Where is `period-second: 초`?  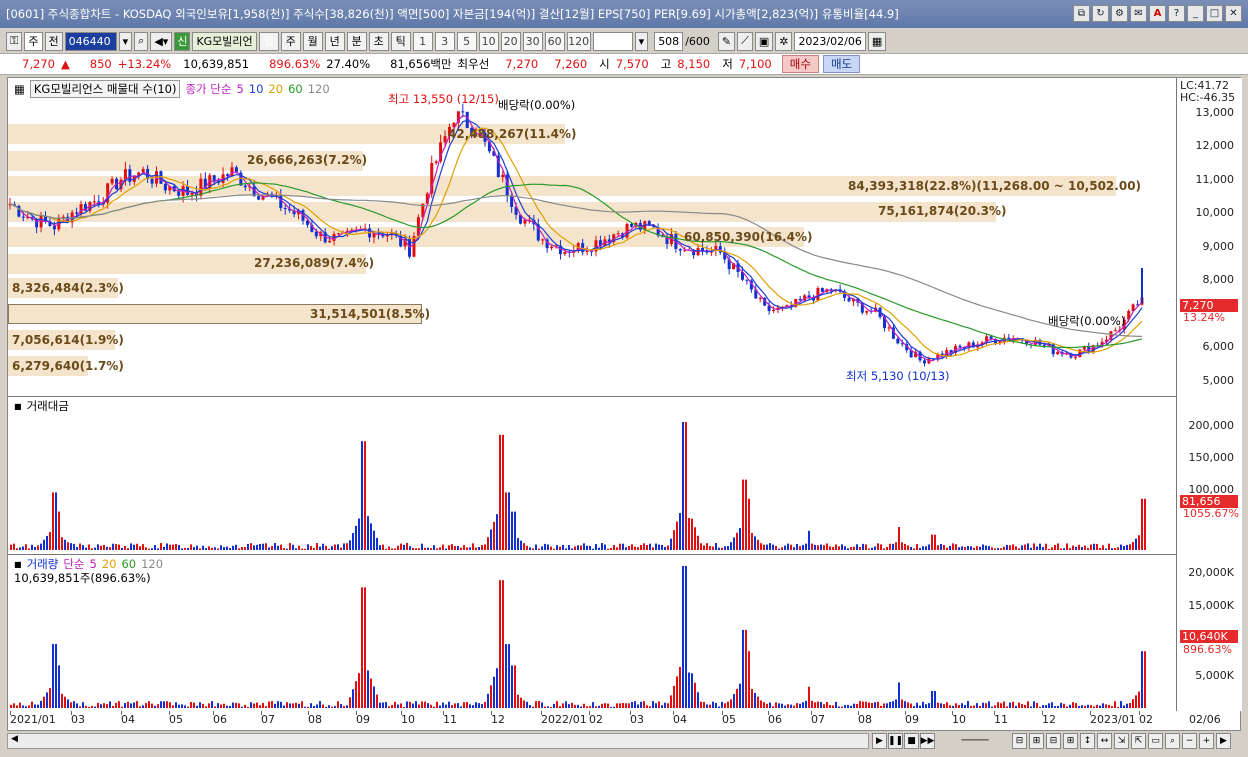
period-second: 초 is located at coordinates (378, 41).